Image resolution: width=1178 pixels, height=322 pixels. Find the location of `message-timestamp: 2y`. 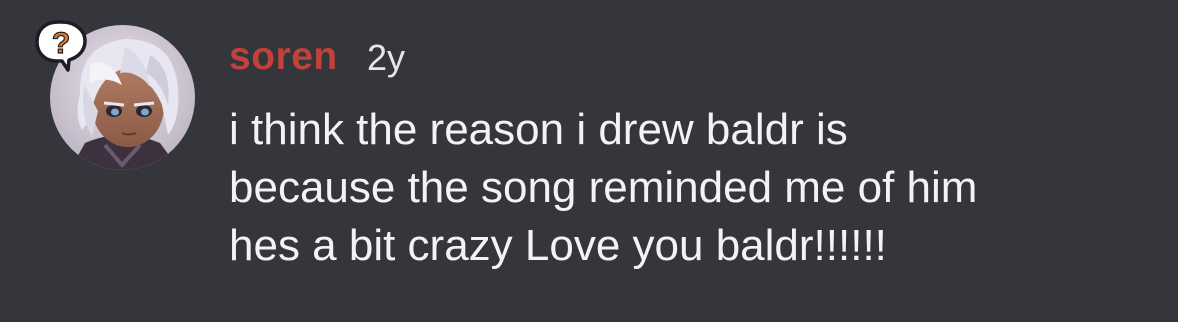

message-timestamp: 2y is located at coordinates (386, 57).